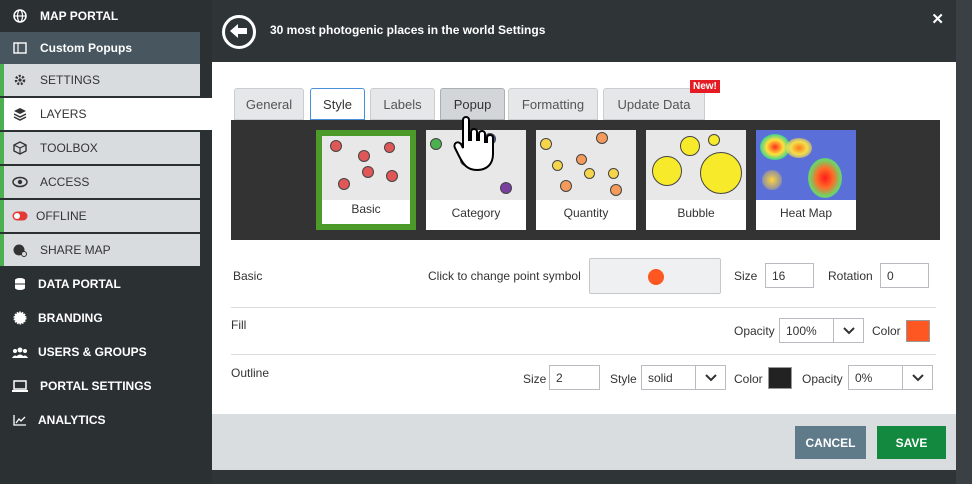 The image size is (972, 484). What do you see at coordinates (61, 216) in the screenshot?
I see `sidebar-item-label: OFFLINE` at bounding box center [61, 216].